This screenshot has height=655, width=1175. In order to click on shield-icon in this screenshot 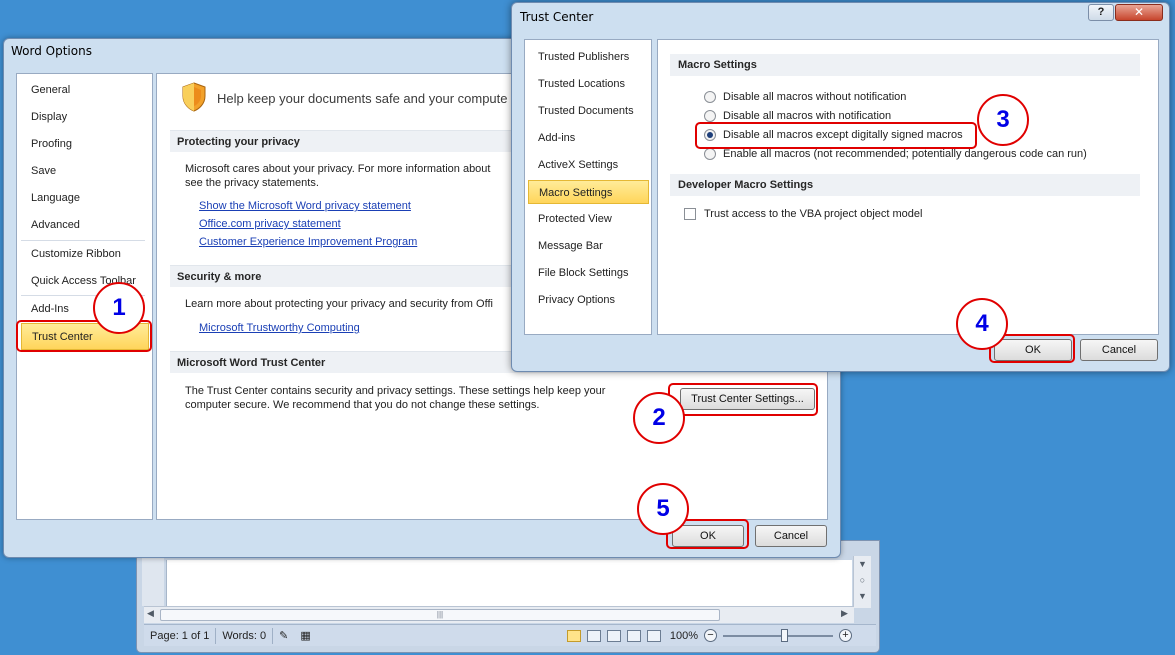, I will do `click(194, 97)`.